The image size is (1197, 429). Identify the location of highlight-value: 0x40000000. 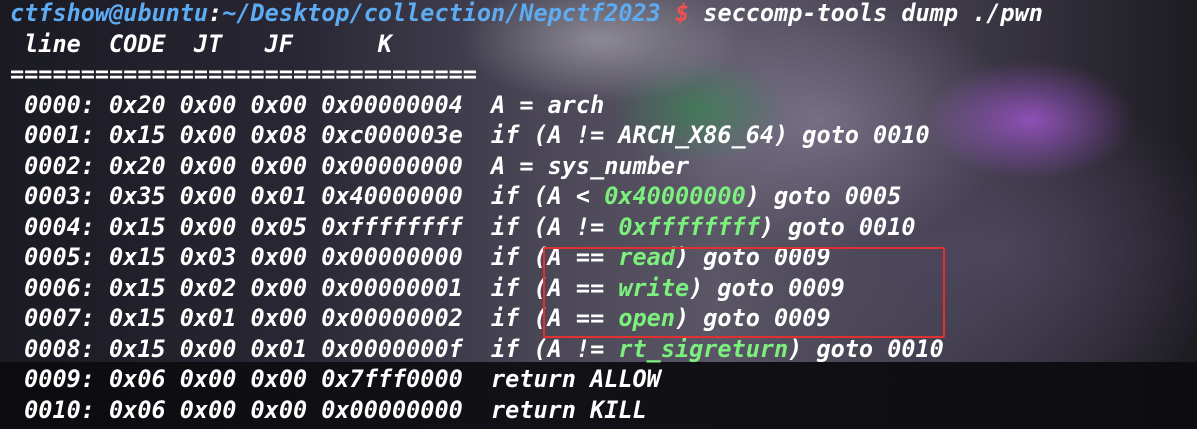
(675, 196).